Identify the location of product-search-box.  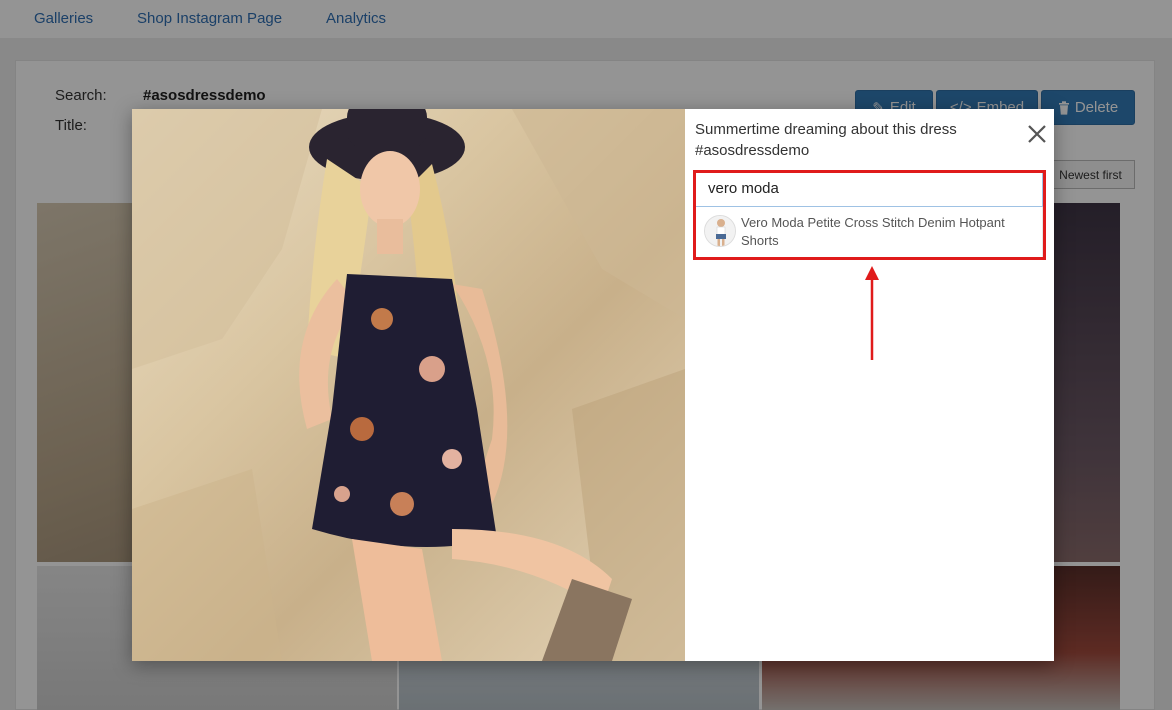
(869, 188).